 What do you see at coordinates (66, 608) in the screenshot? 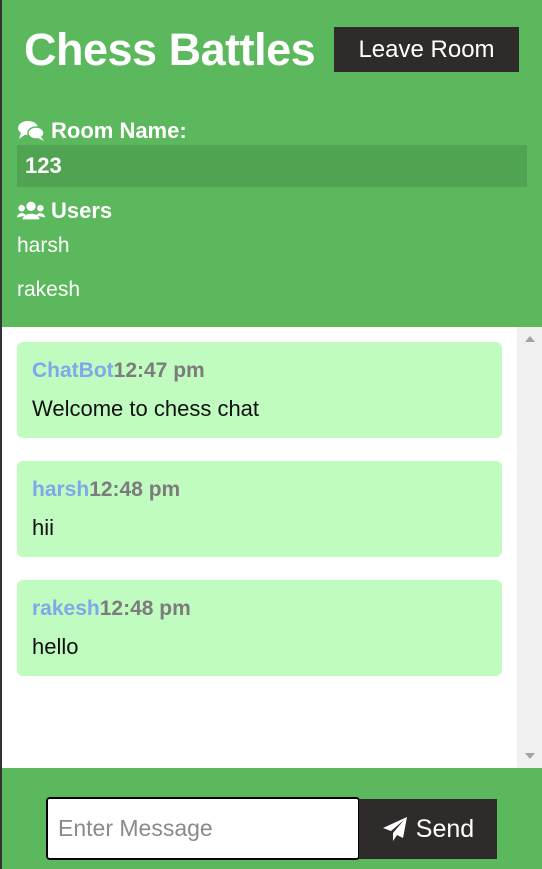
I see `message-username: rakesh` at bounding box center [66, 608].